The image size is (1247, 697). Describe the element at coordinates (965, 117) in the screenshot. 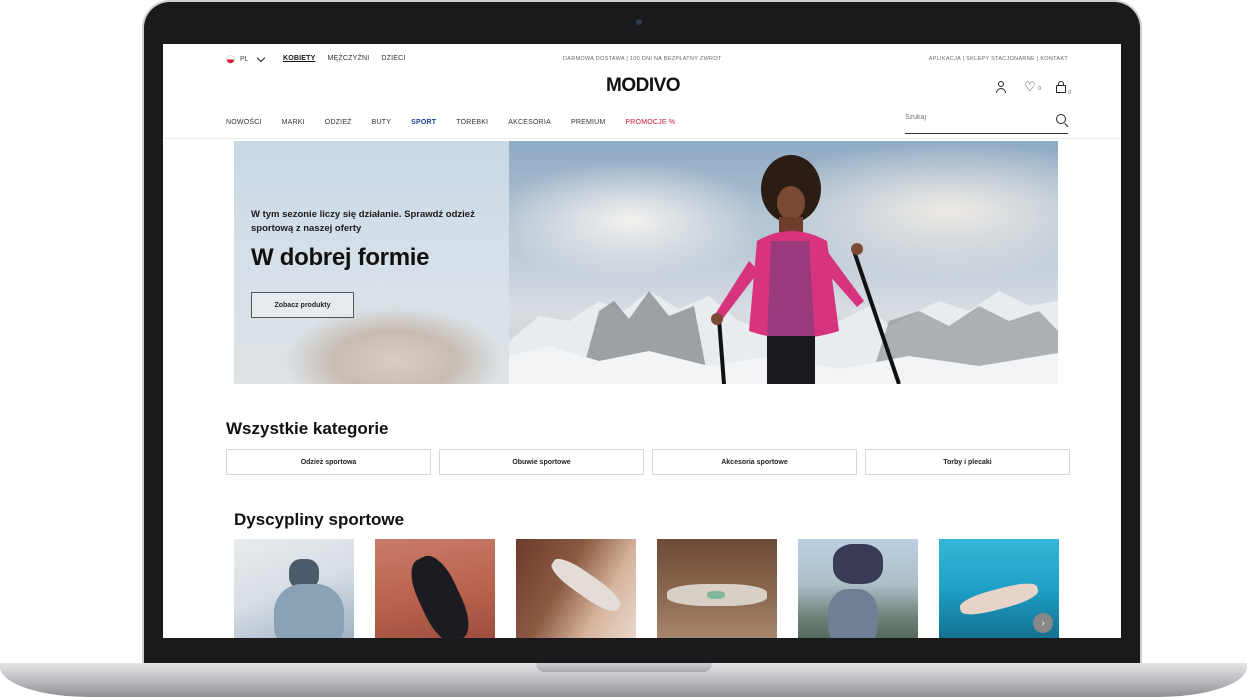

I see `search-input` at that location.